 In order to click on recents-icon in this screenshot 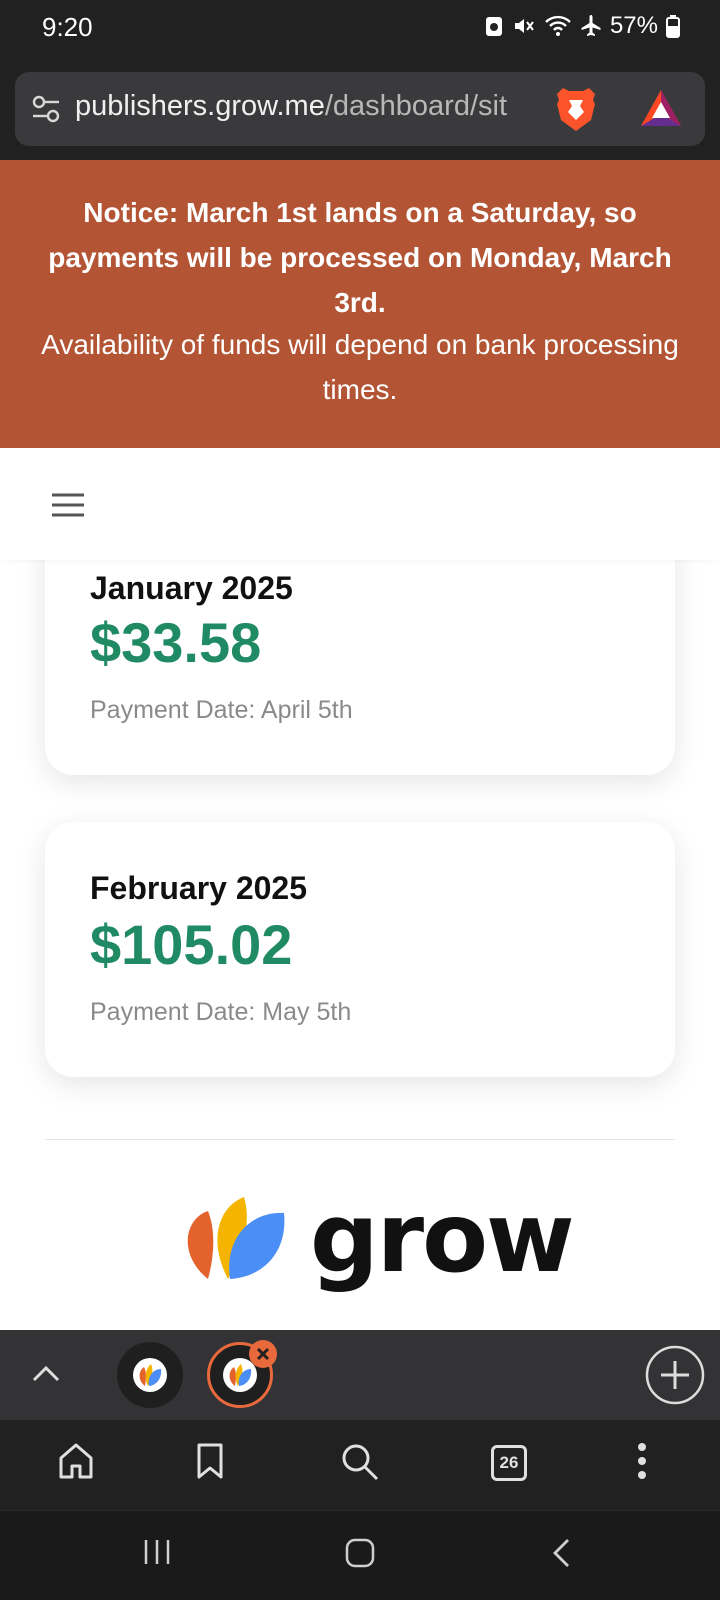, I will do `click(157, 1552)`.